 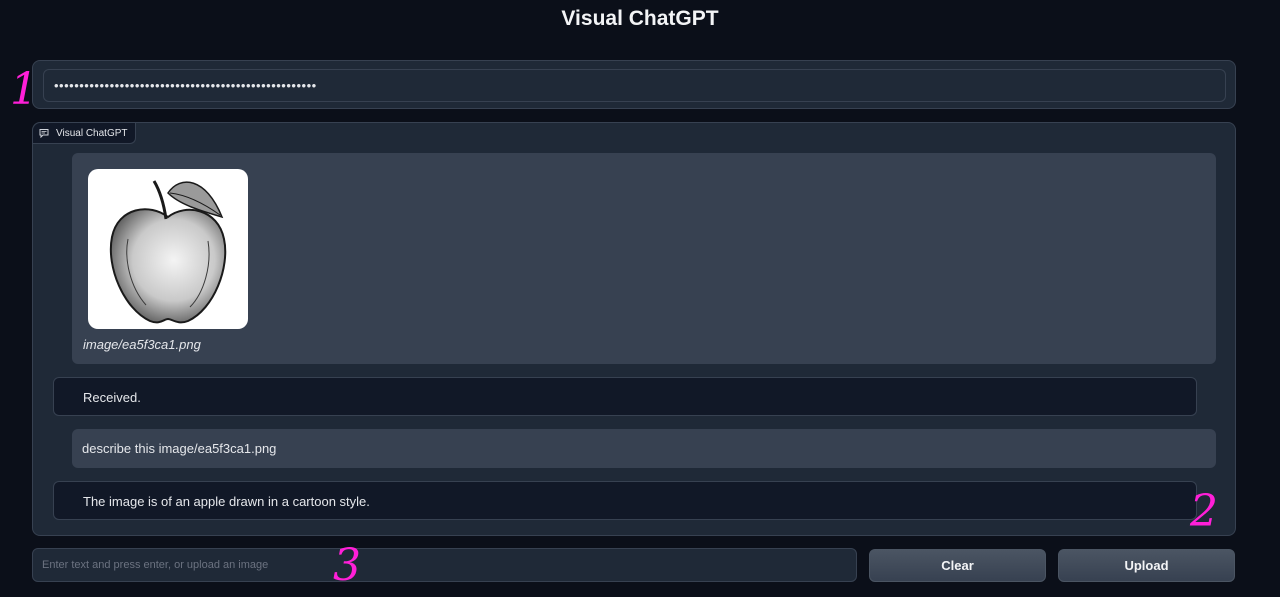 I want to click on bot-message-text: Received., so click(x=112, y=397).